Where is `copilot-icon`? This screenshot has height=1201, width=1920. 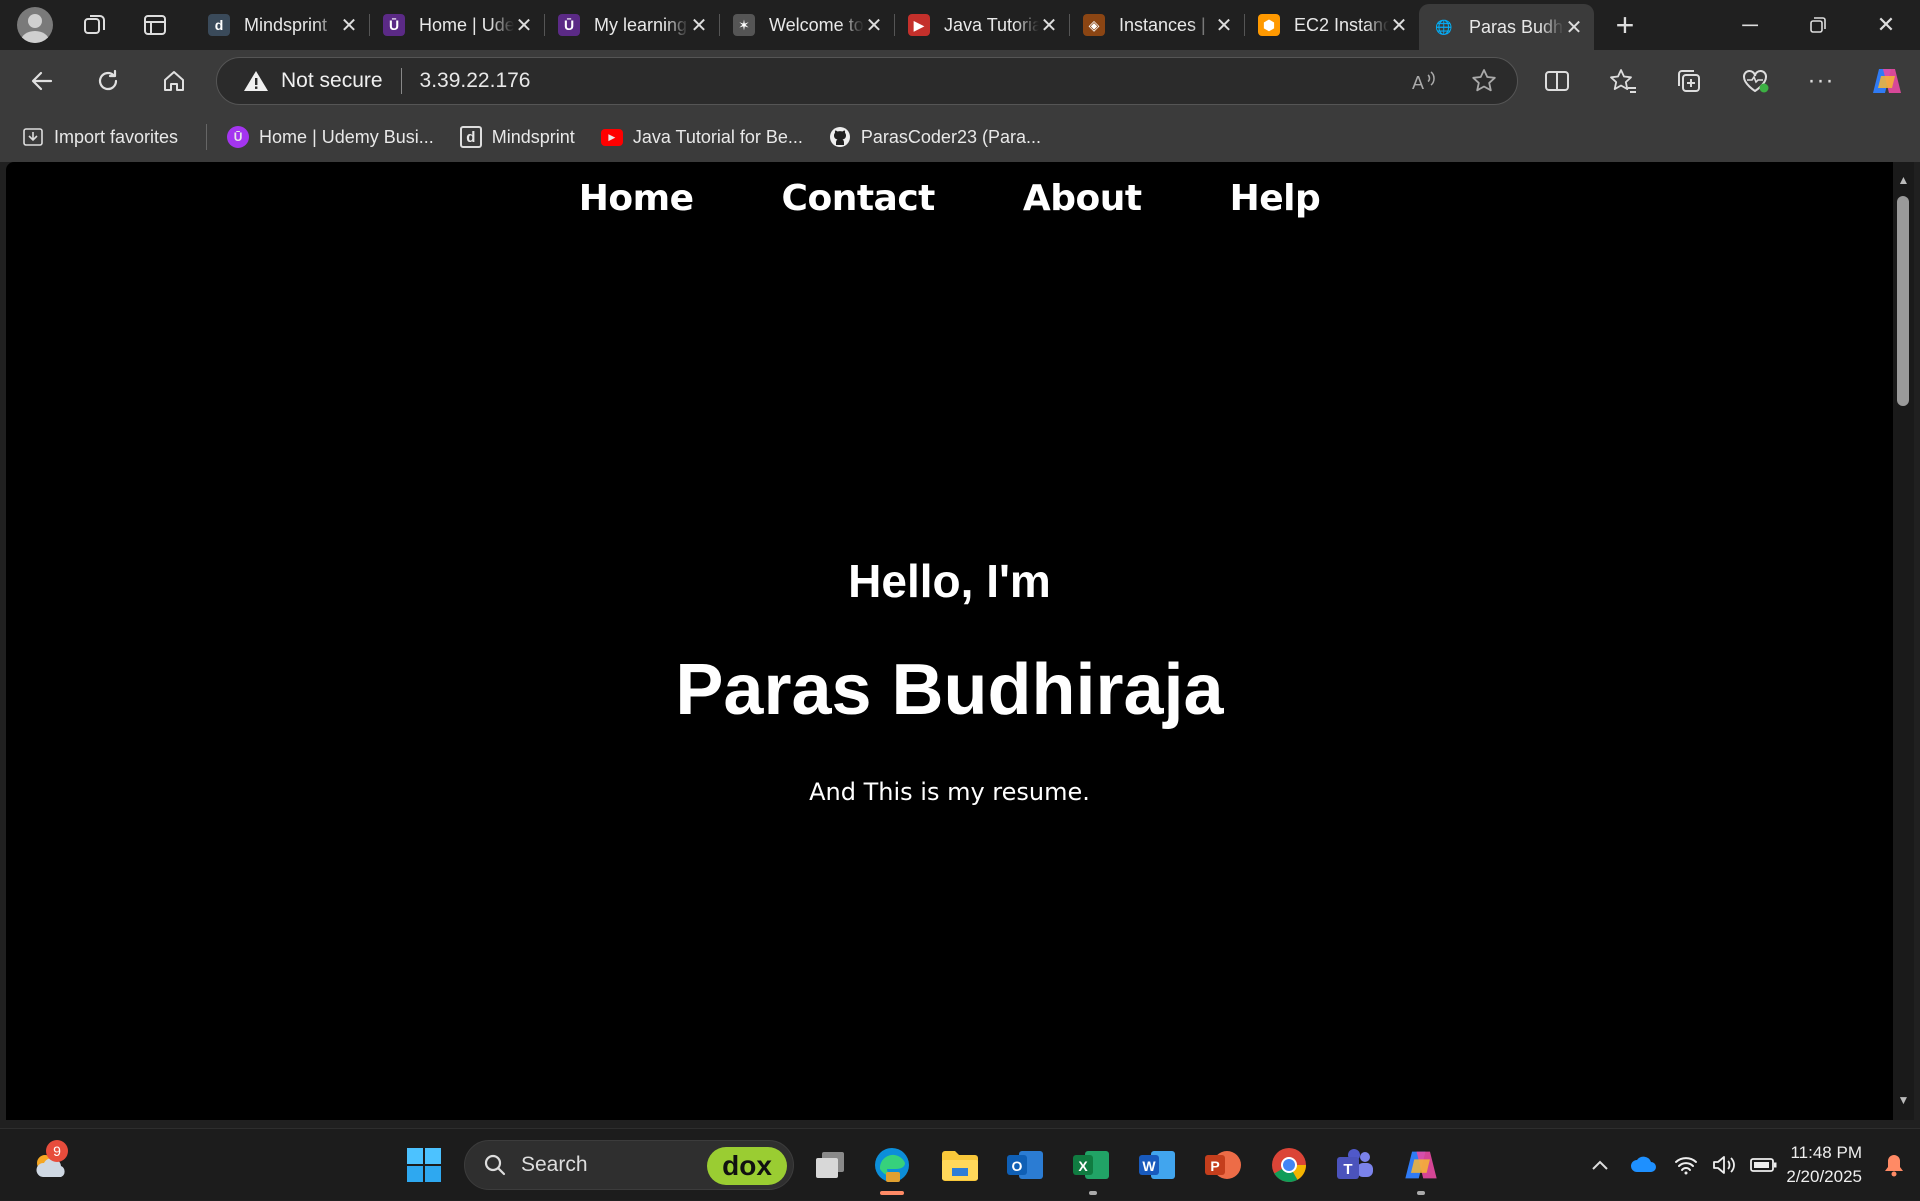 copilot-icon is located at coordinates (1887, 81).